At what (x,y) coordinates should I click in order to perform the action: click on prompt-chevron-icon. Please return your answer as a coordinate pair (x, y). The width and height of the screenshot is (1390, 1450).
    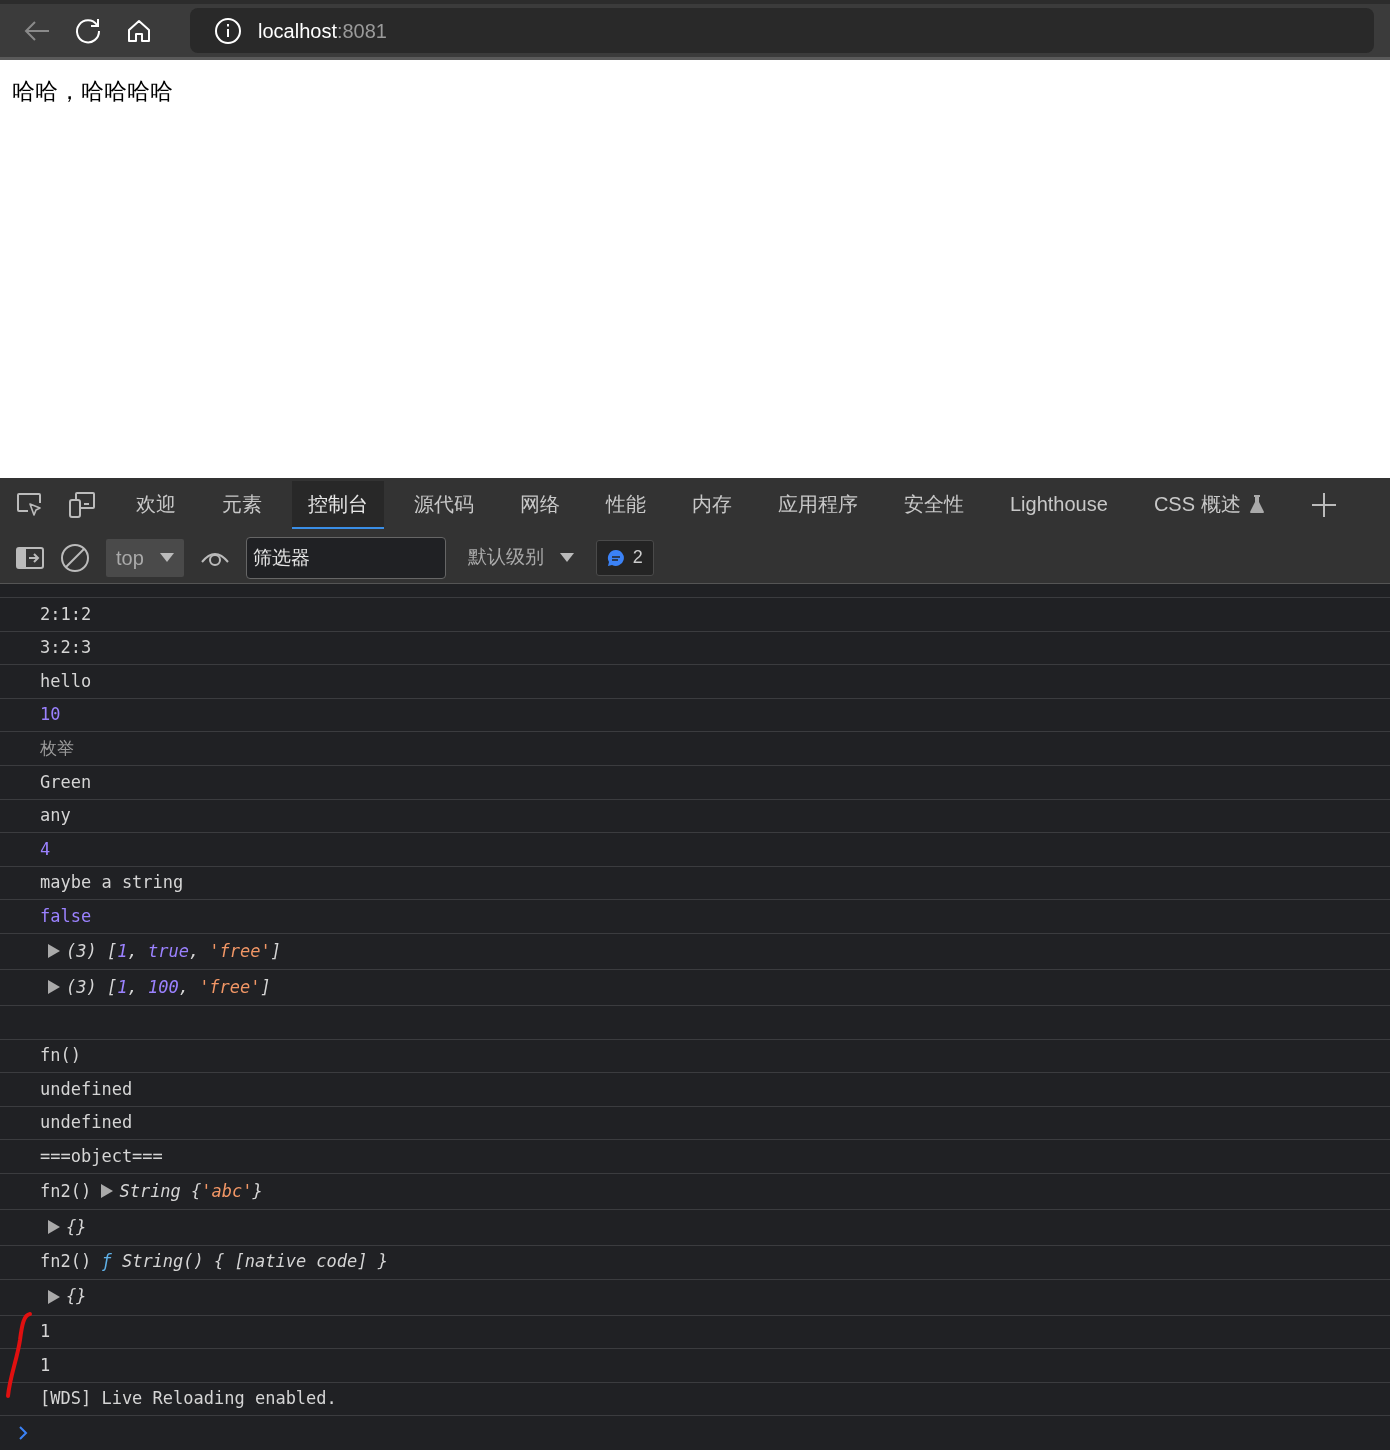
    Looking at the image, I should click on (23, 1432).